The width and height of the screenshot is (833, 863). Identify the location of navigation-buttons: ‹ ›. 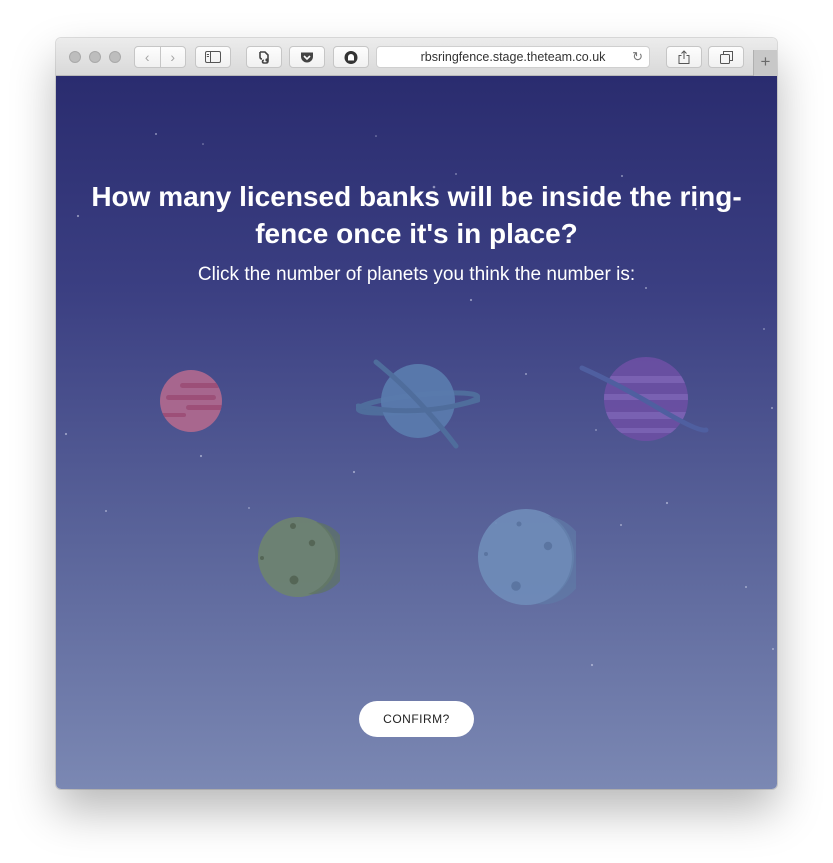
(160, 57).